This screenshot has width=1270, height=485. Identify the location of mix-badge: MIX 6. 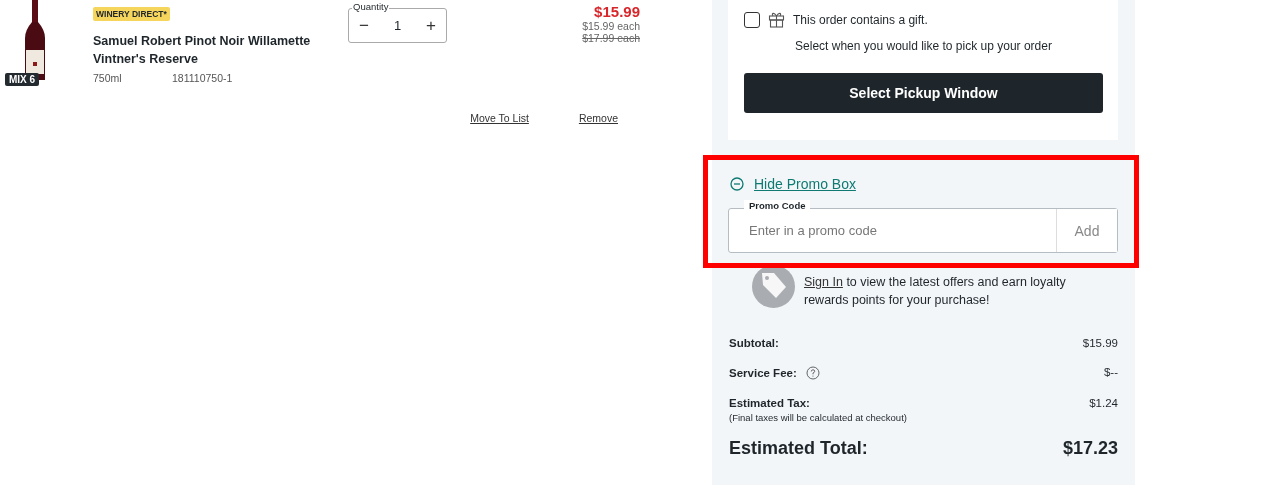
(22, 79).